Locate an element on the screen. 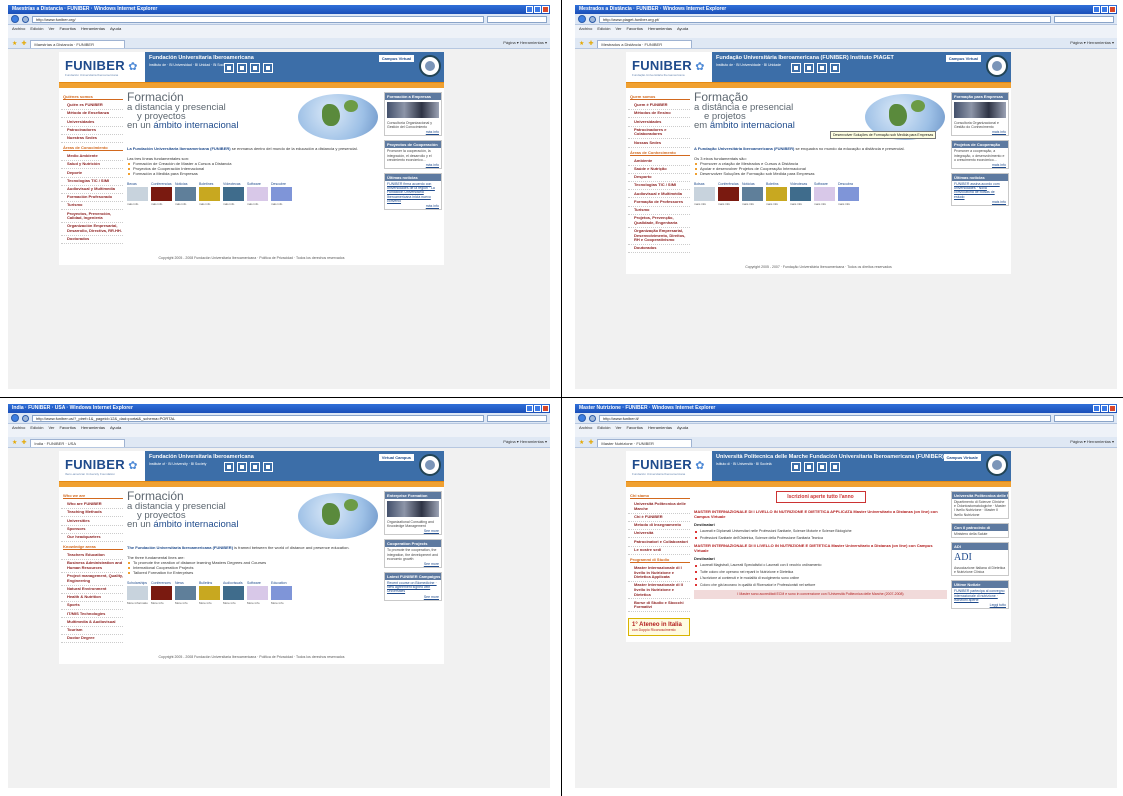  thumbnail-card: Boletines más info is located at coordinates (209, 194).